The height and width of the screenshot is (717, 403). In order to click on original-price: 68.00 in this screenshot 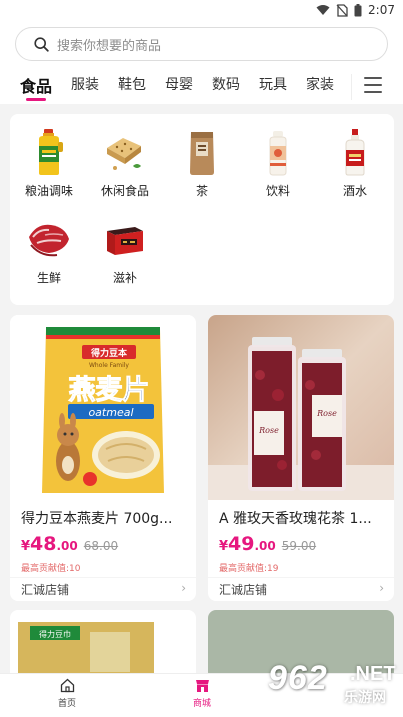, I will do `click(101, 546)`.